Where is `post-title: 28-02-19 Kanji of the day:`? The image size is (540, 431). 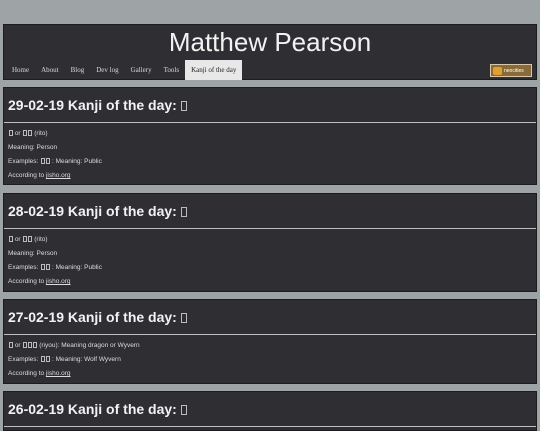
post-title: 28-02-19 Kanji of the day: is located at coordinates (270, 211).